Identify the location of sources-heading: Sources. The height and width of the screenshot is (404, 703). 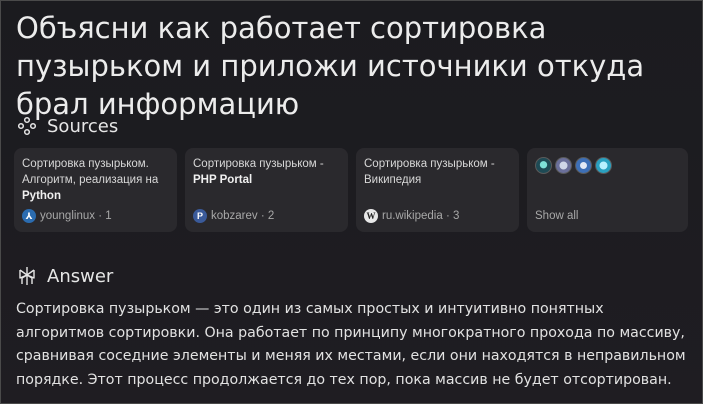
(67, 126).